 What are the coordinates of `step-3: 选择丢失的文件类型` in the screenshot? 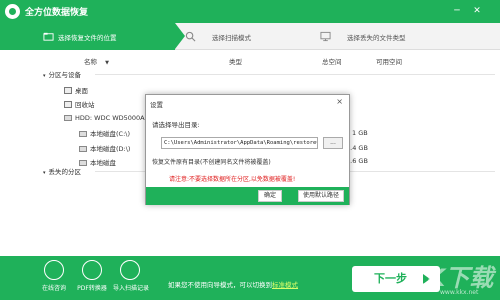 It's located at (390, 36).